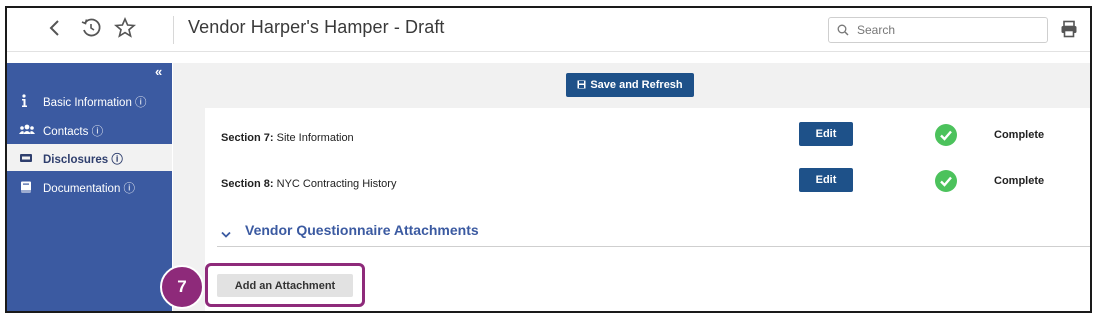 The height and width of the screenshot is (318, 1098). What do you see at coordinates (95, 103) in the screenshot?
I see `sidebar-item-label: Basic Information ⓘ` at bounding box center [95, 103].